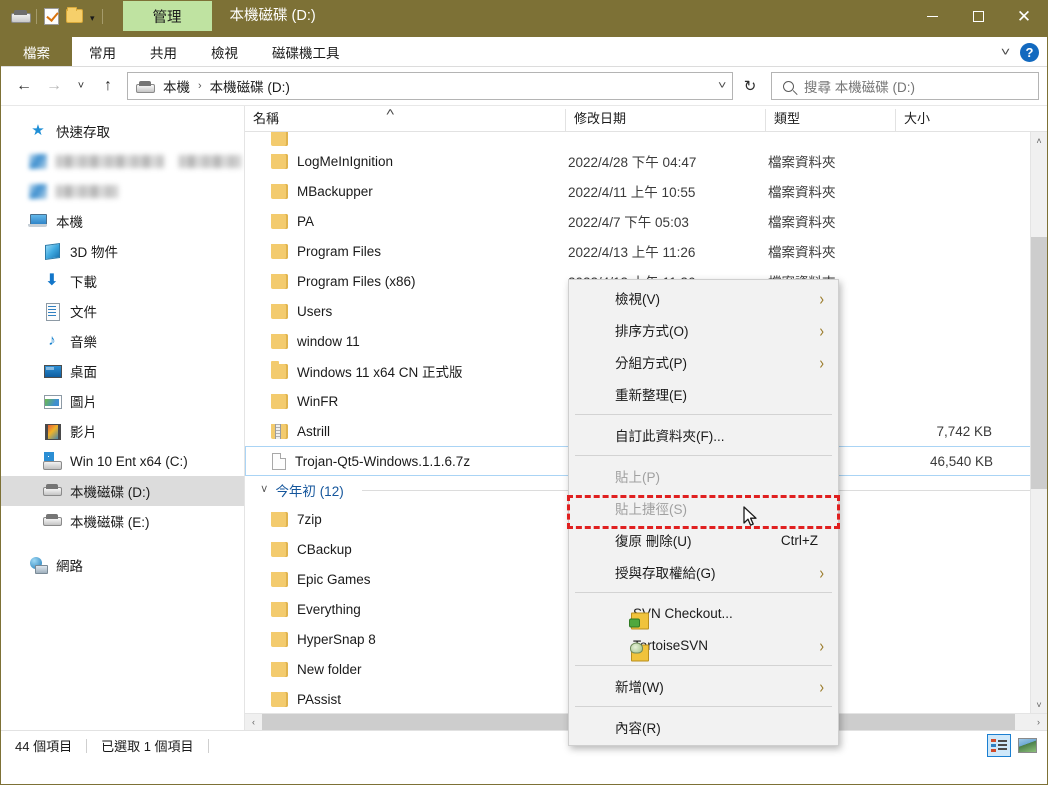 Image resolution: width=1048 pixels, height=785 pixels. I want to click on status-divider, so click(87, 745).